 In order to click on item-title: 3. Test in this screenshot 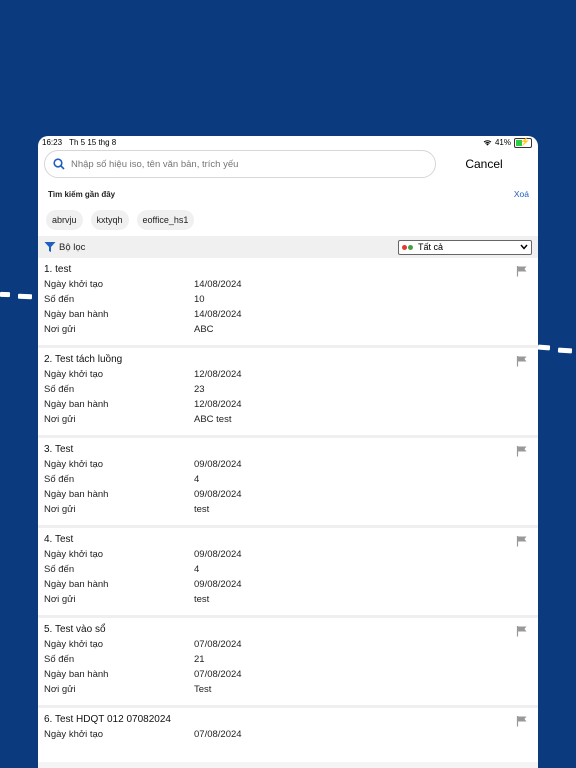, I will do `click(59, 449)`.